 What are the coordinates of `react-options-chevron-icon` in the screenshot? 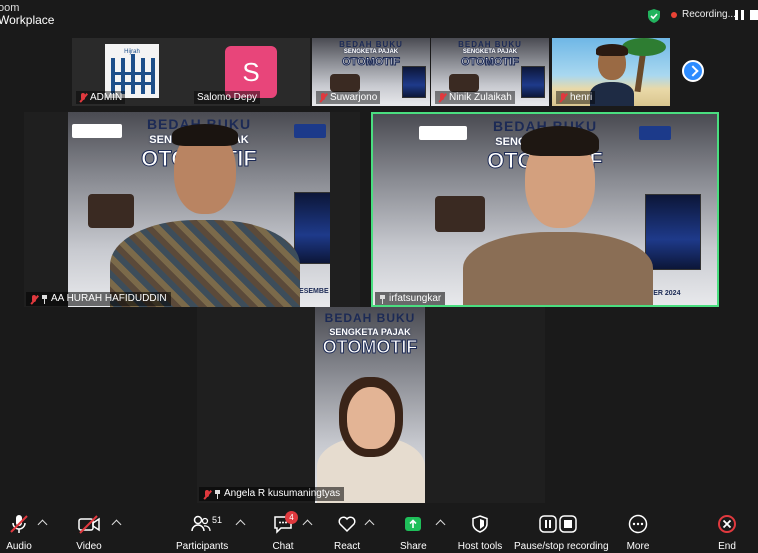 It's located at (369, 524).